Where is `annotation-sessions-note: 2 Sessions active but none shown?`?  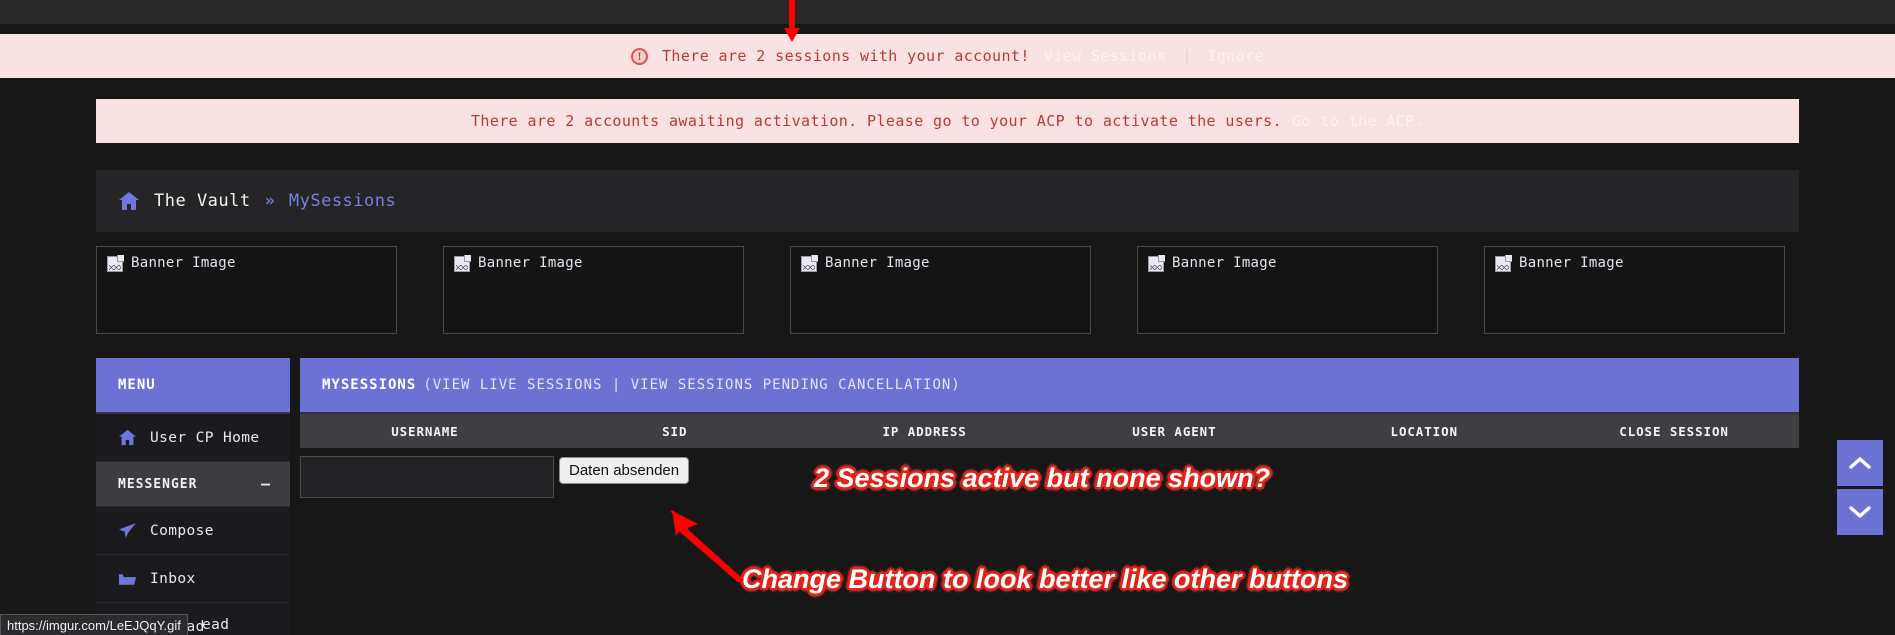
annotation-sessions-note: 2 Sessions active but none shown? is located at coordinates (1042, 478).